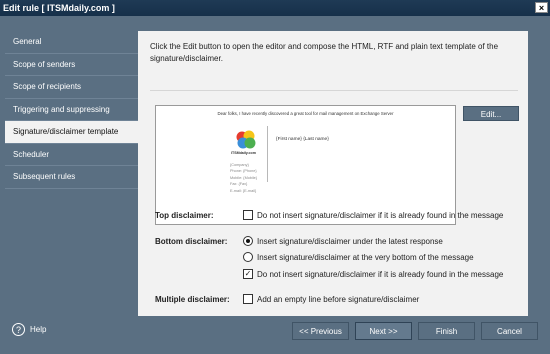  What do you see at coordinates (267, 154) in the screenshot?
I see `preview-separator` at bounding box center [267, 154].